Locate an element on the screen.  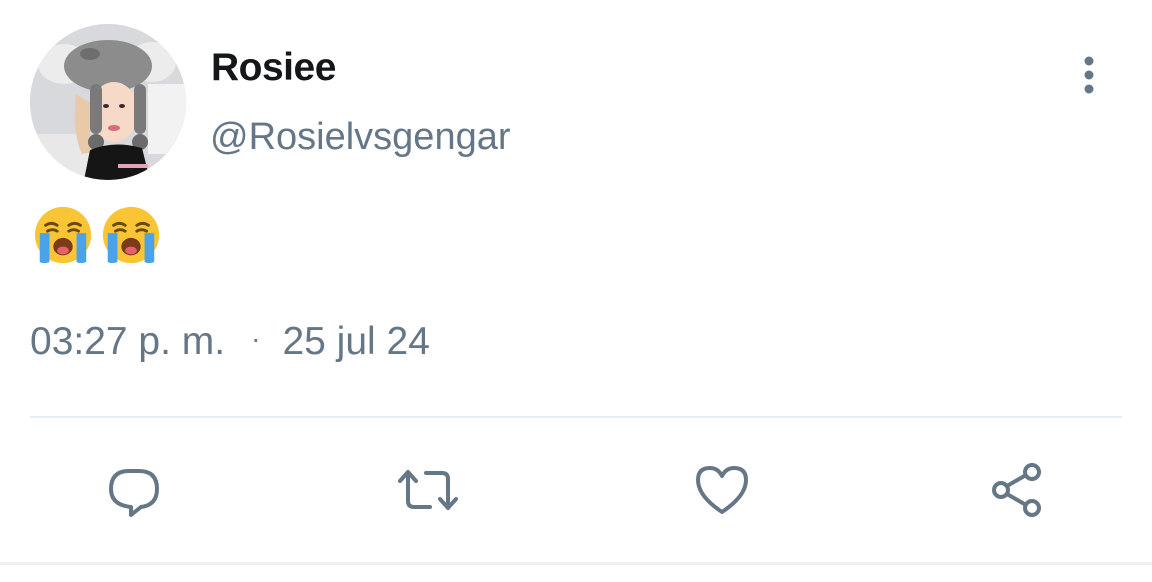
avatar is located at coordinates (108, 102).